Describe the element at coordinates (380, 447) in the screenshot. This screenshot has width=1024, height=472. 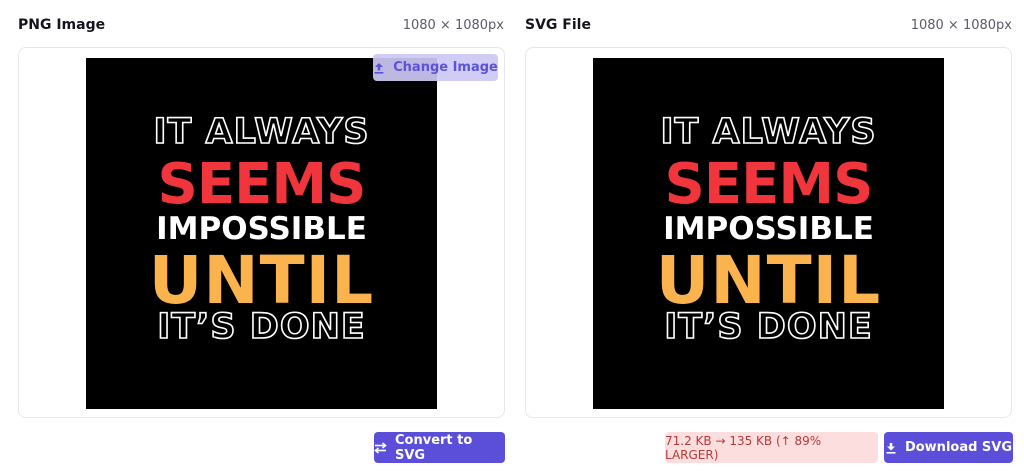
I see `swap-arrows-icon` at that location.